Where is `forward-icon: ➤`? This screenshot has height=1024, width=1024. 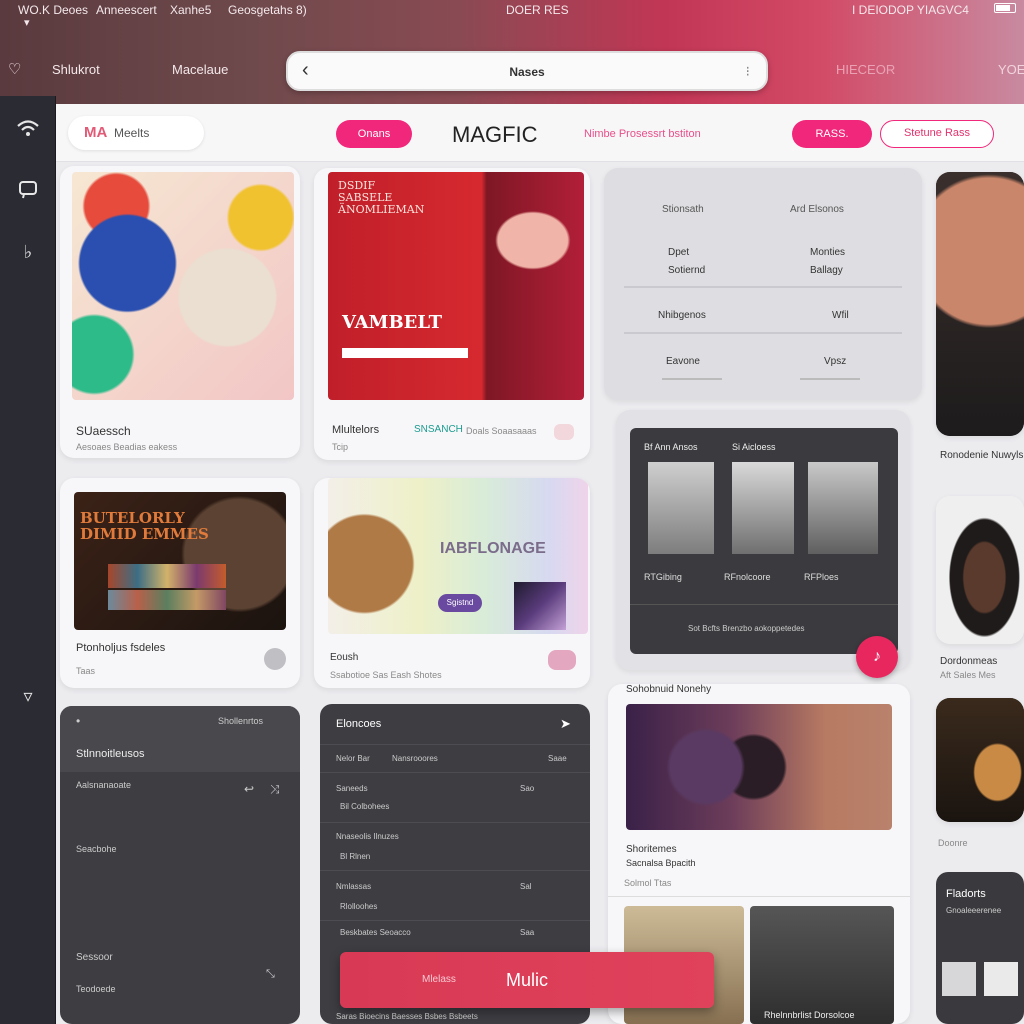
forward-icon: ➤ is located at coordinates (567, 724).